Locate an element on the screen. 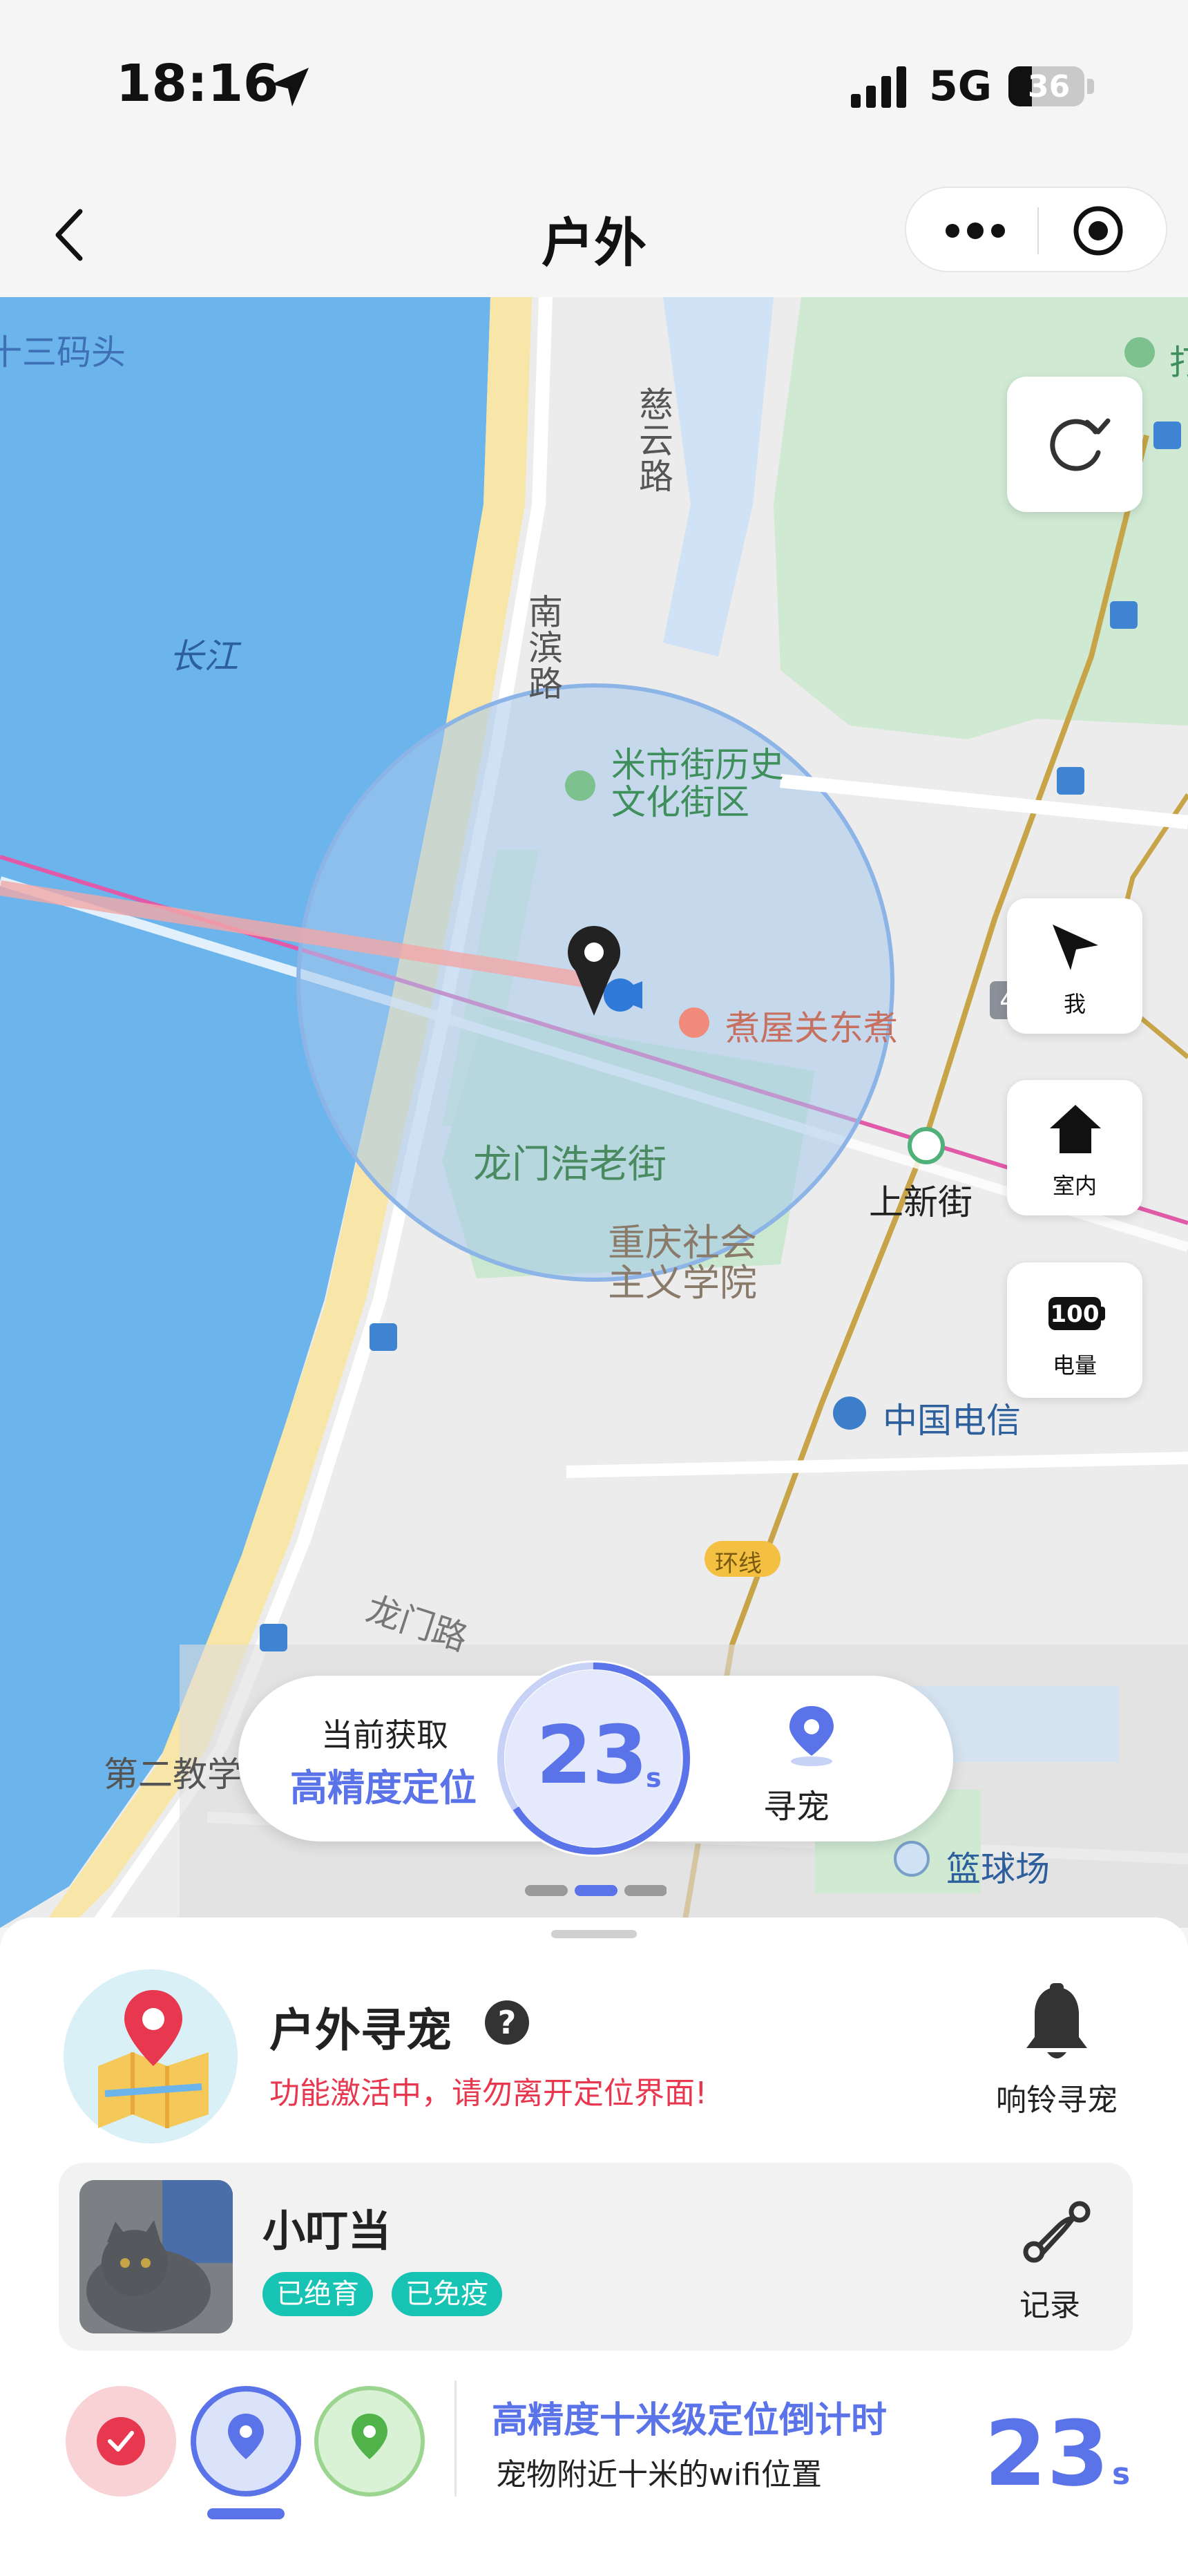 The height and width of the screenshot is (2576, 1188). battery-value: 100 is located at coordinates (1075, 1314).